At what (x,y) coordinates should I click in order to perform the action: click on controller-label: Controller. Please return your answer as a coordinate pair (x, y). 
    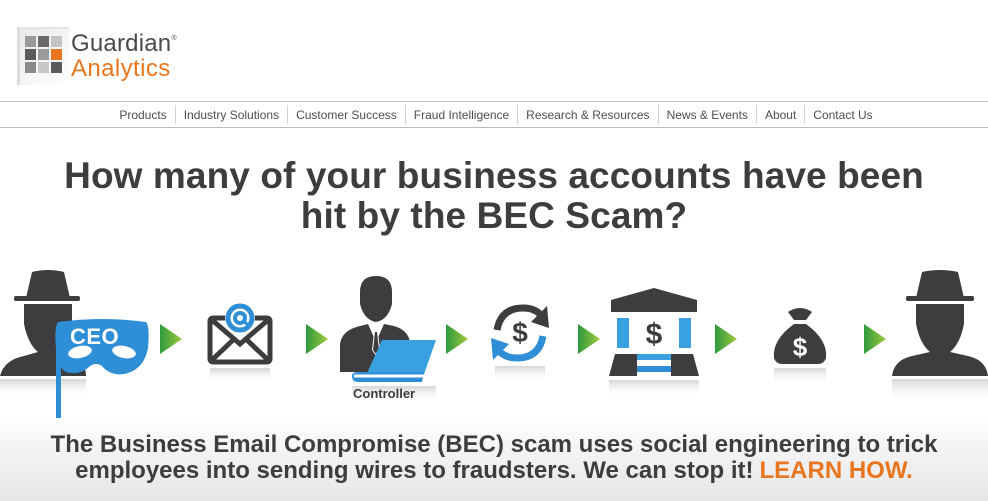
    Looking at the image, I should click on (384, 393).